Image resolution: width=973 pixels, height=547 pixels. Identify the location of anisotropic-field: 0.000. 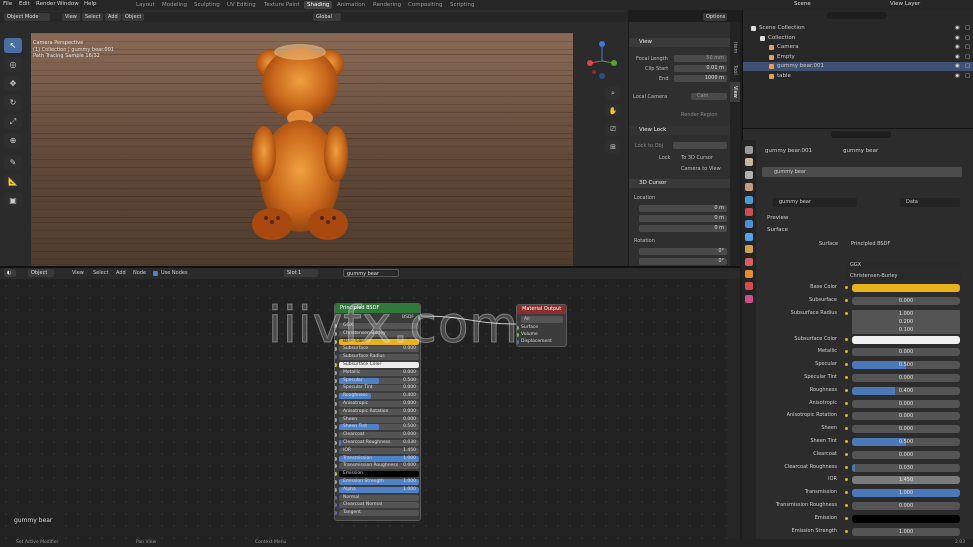
(906, 403).